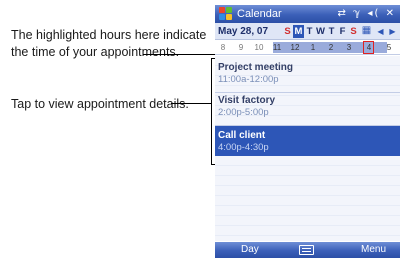 This screenshot has height=263, width=407. Describe the element at coordinates (307, 47) in the screenshot. I see `hour-bar: 8 9 10 11 12 1 2 3 4 5` at that location.